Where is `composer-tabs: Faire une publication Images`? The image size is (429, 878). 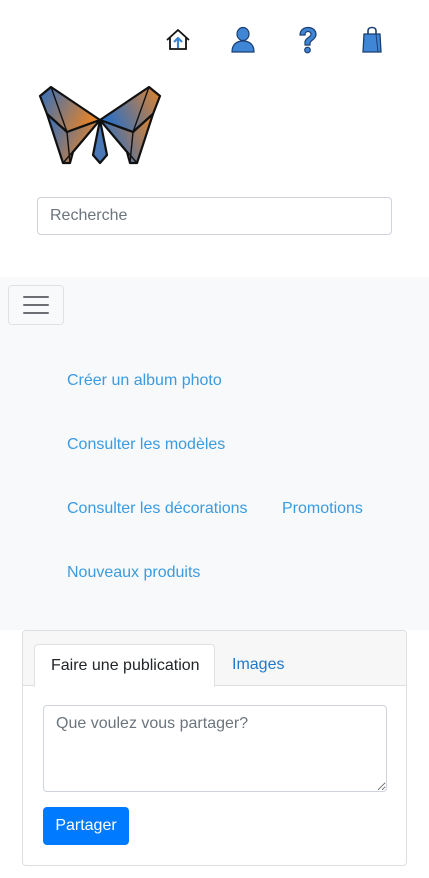 composer-tabs: Faire une publication Images is located at coordinates (214, 659).